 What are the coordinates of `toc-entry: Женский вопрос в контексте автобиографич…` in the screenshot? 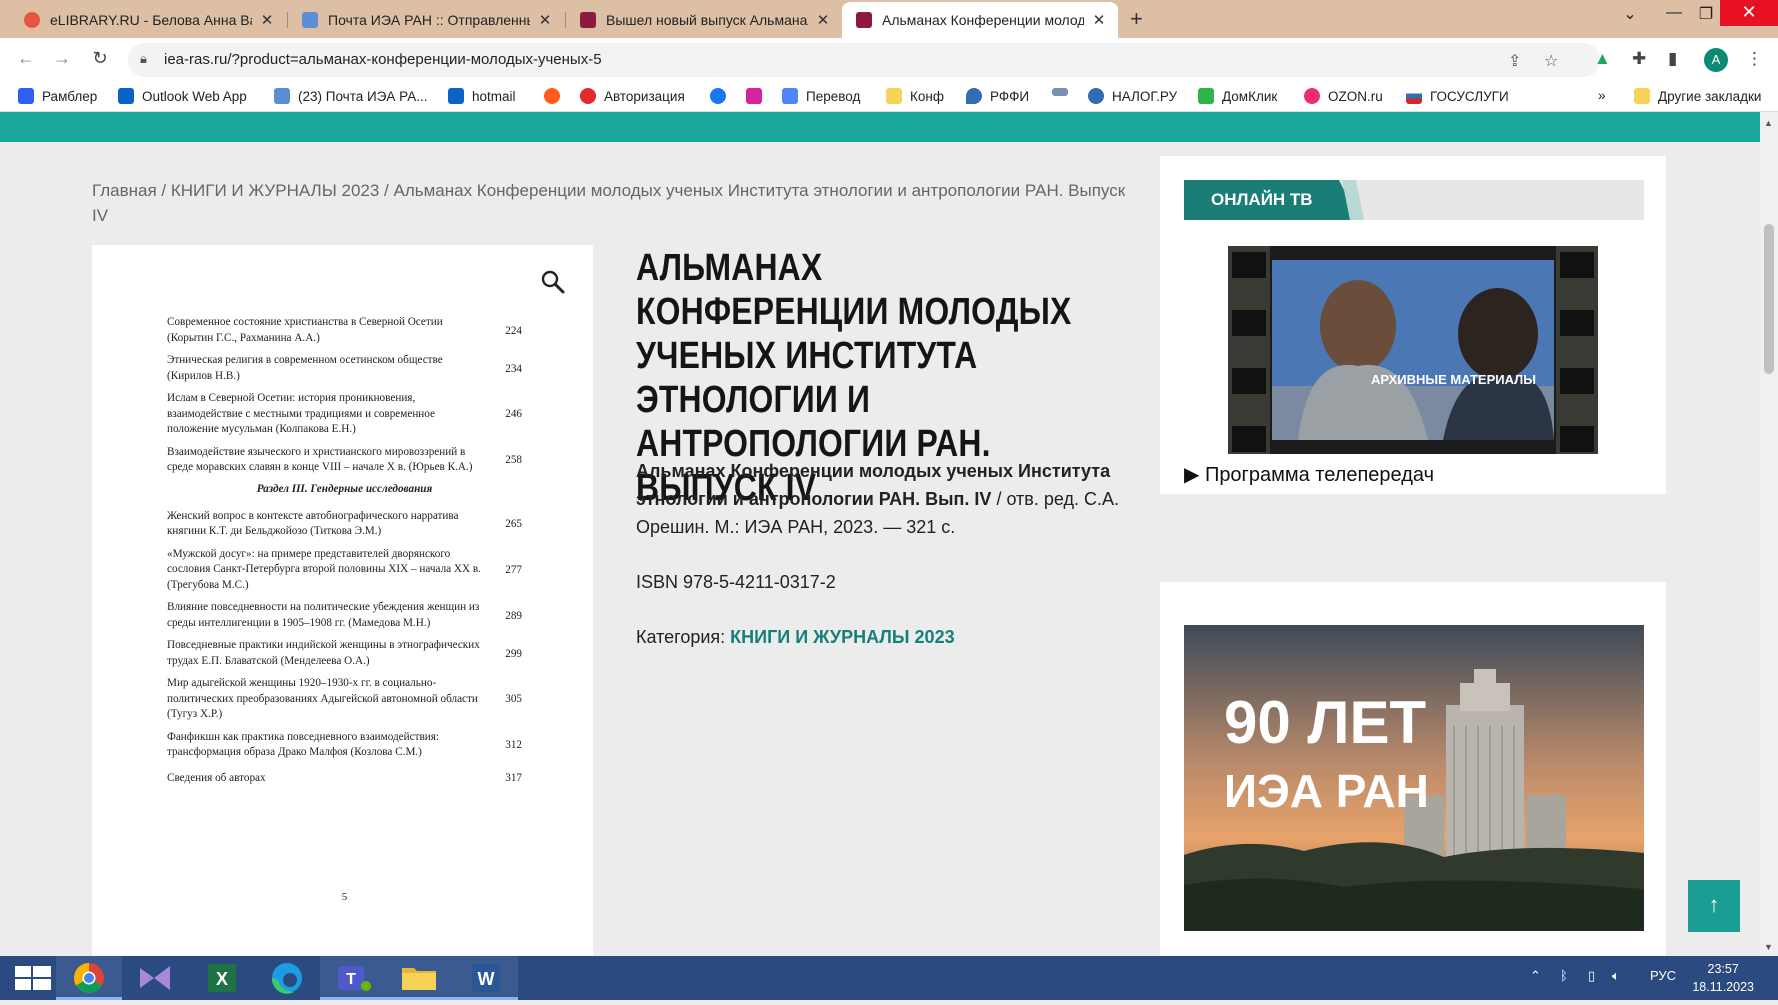 It's located at (344, 523).